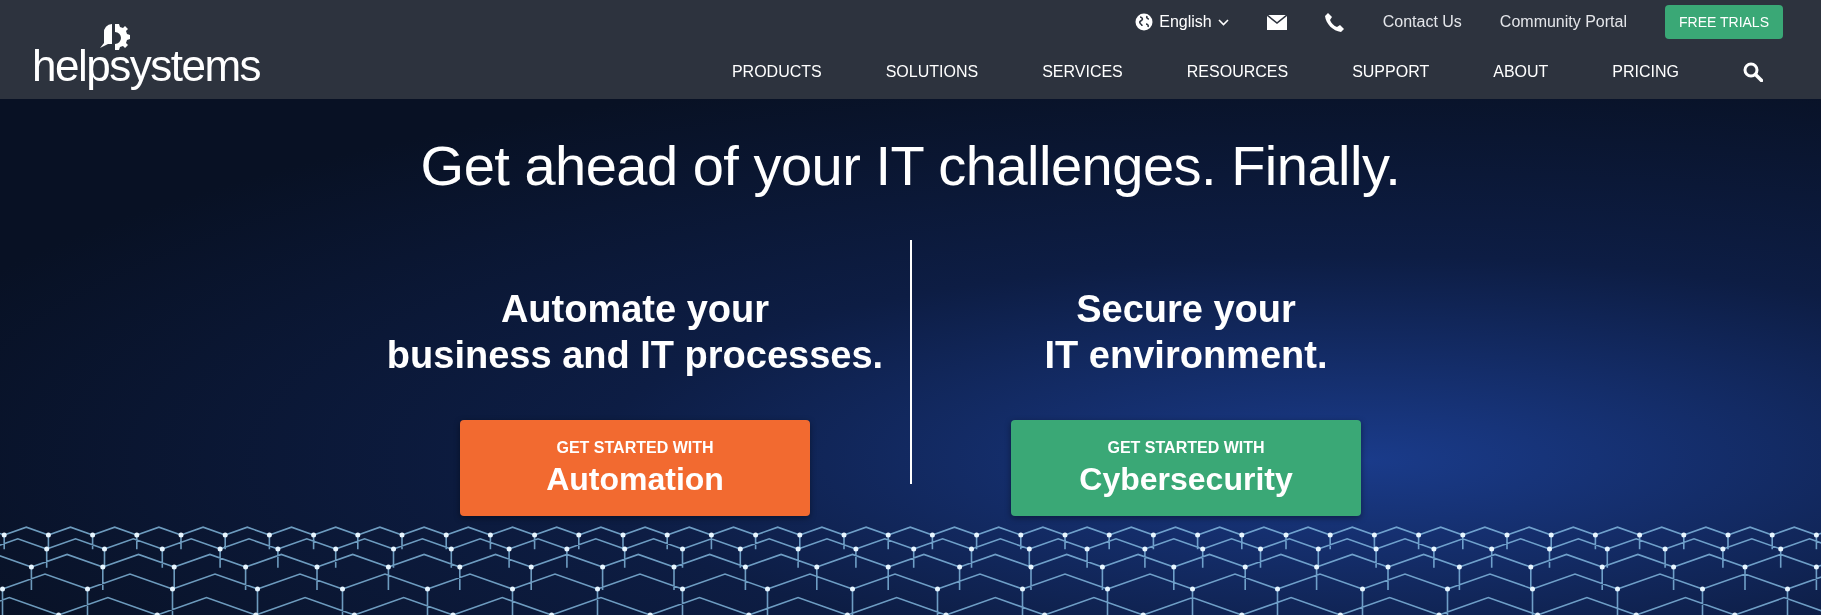 Image resolution: width=1821 pixels, height=615 pixels. What do you see at coordinates (1237, 71) in the screenshot?
I see `nav-item: RESOURCES` at bounding box center [1237, 71].